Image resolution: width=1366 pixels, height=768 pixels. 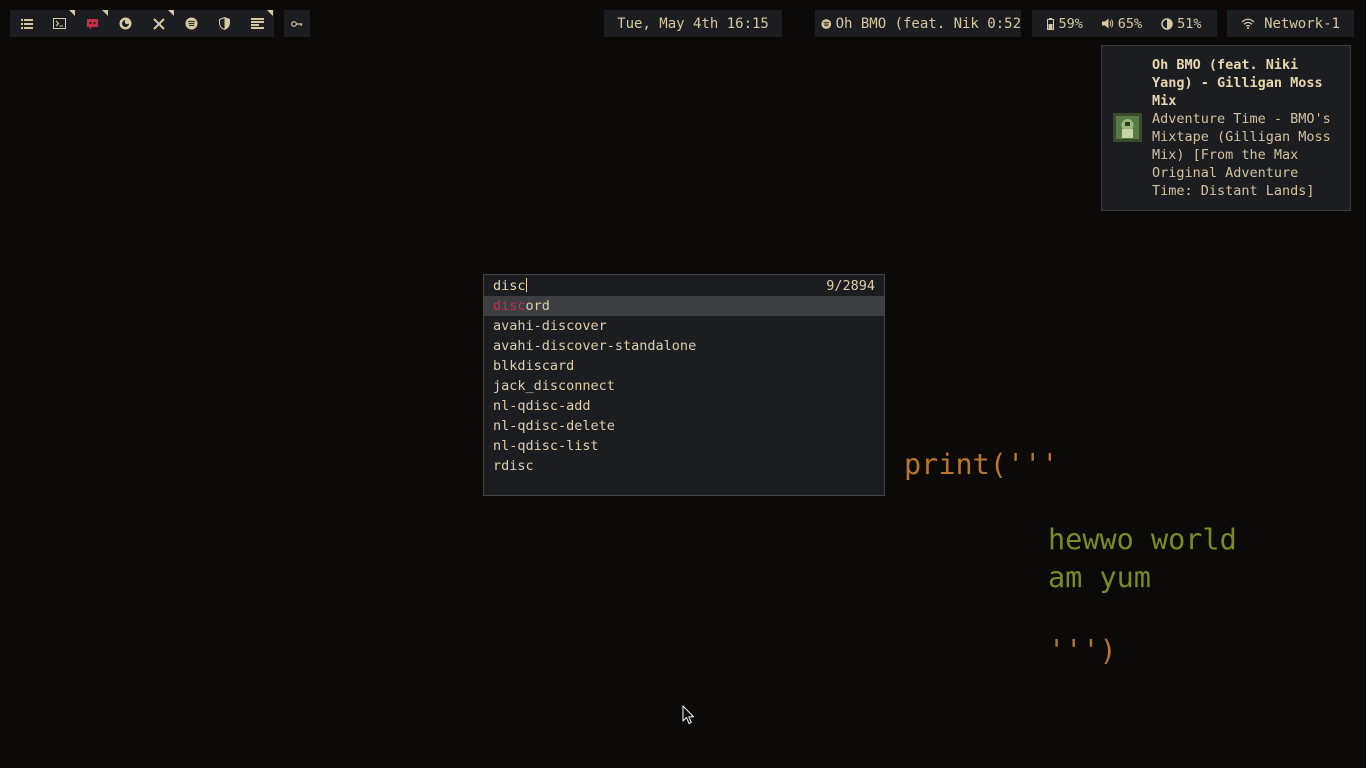 I want to click on wallpaper-code-line: am yum, so click(x=1099, y=577).